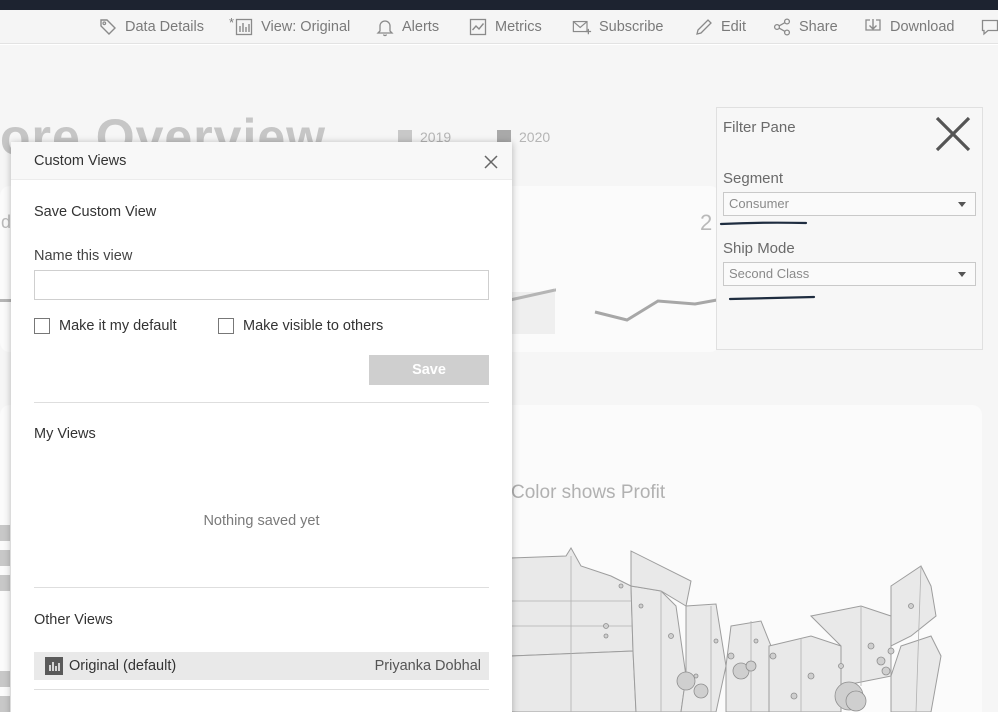  What do you see at coordinates (42, 326) in the screenshot?
I see `make-default-checkbox` at bounding box center [42, 326].